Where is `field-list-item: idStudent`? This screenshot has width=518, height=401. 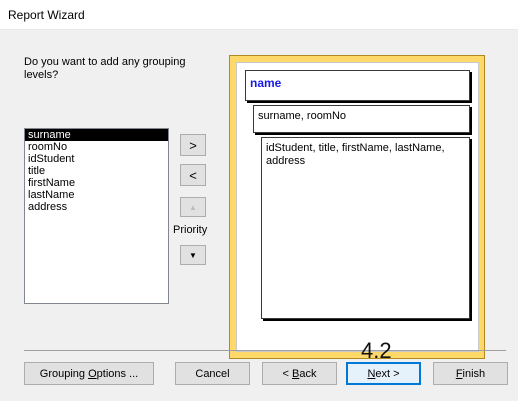
field-list-item: idStudent is located at coordinates (96, 159).